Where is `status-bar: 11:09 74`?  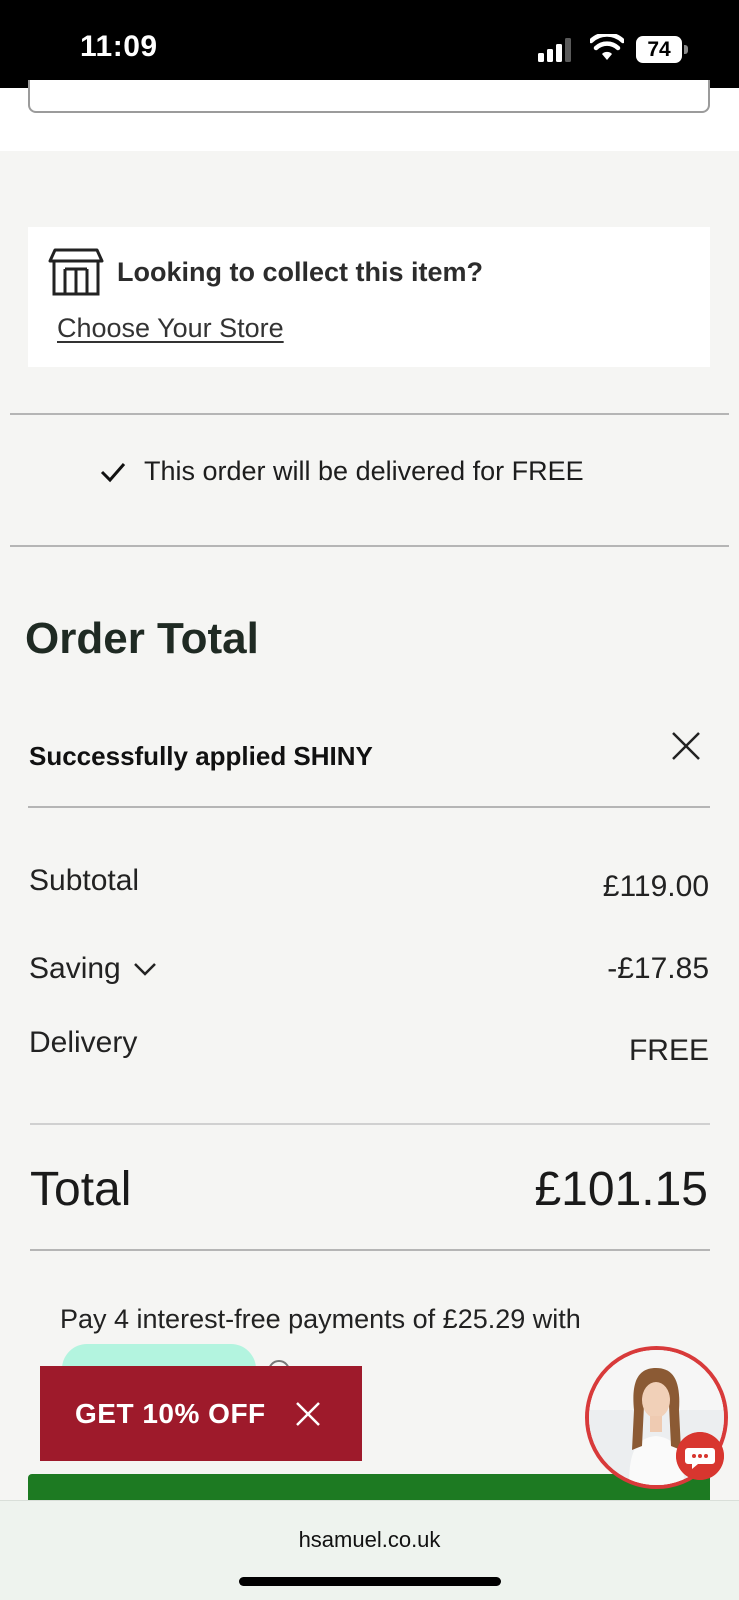
status-bar: 11:09 74 is located at coordinates (369, 44).